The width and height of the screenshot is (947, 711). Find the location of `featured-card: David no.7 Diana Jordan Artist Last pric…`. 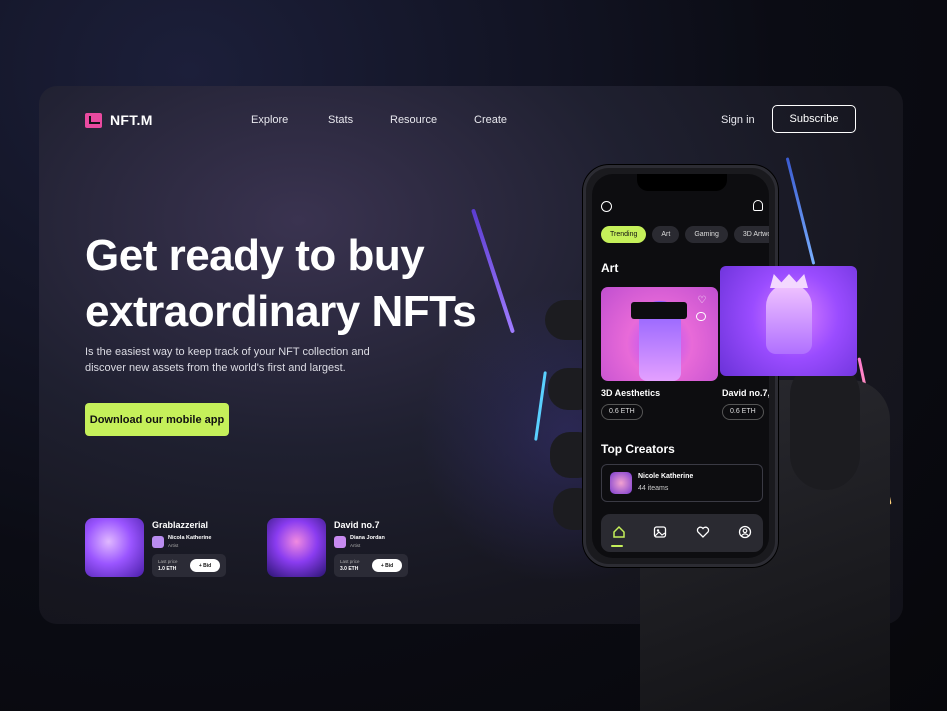

featured-card: David no.7 Diana Jordan Artist Last pric… is located at coordinates (342, 548).